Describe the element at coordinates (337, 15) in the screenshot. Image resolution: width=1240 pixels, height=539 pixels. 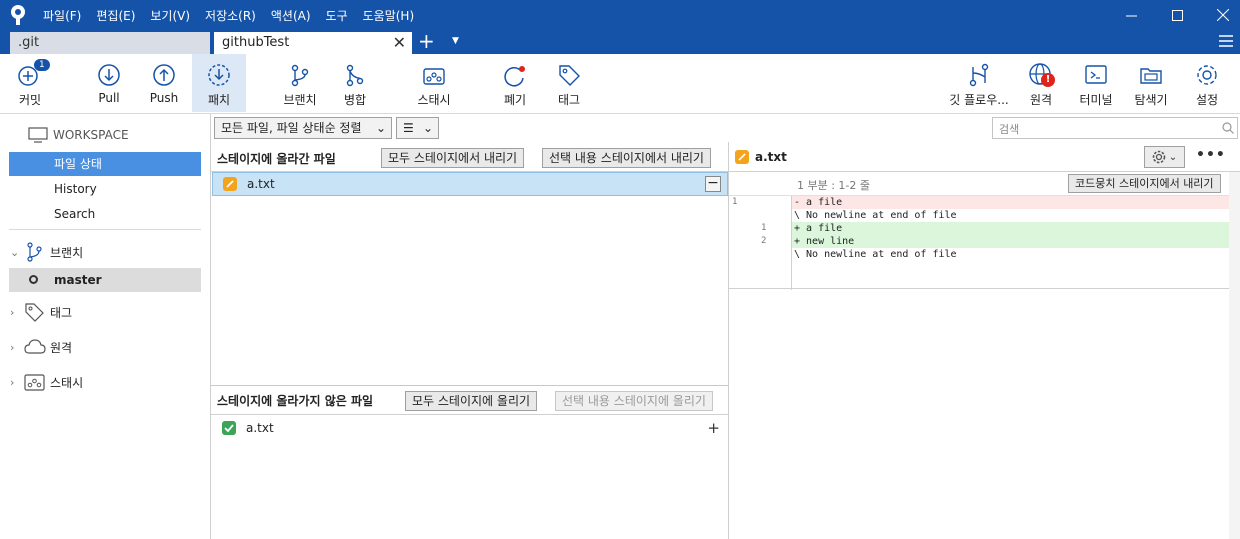
I see `menu-tools: 도구` at that location.